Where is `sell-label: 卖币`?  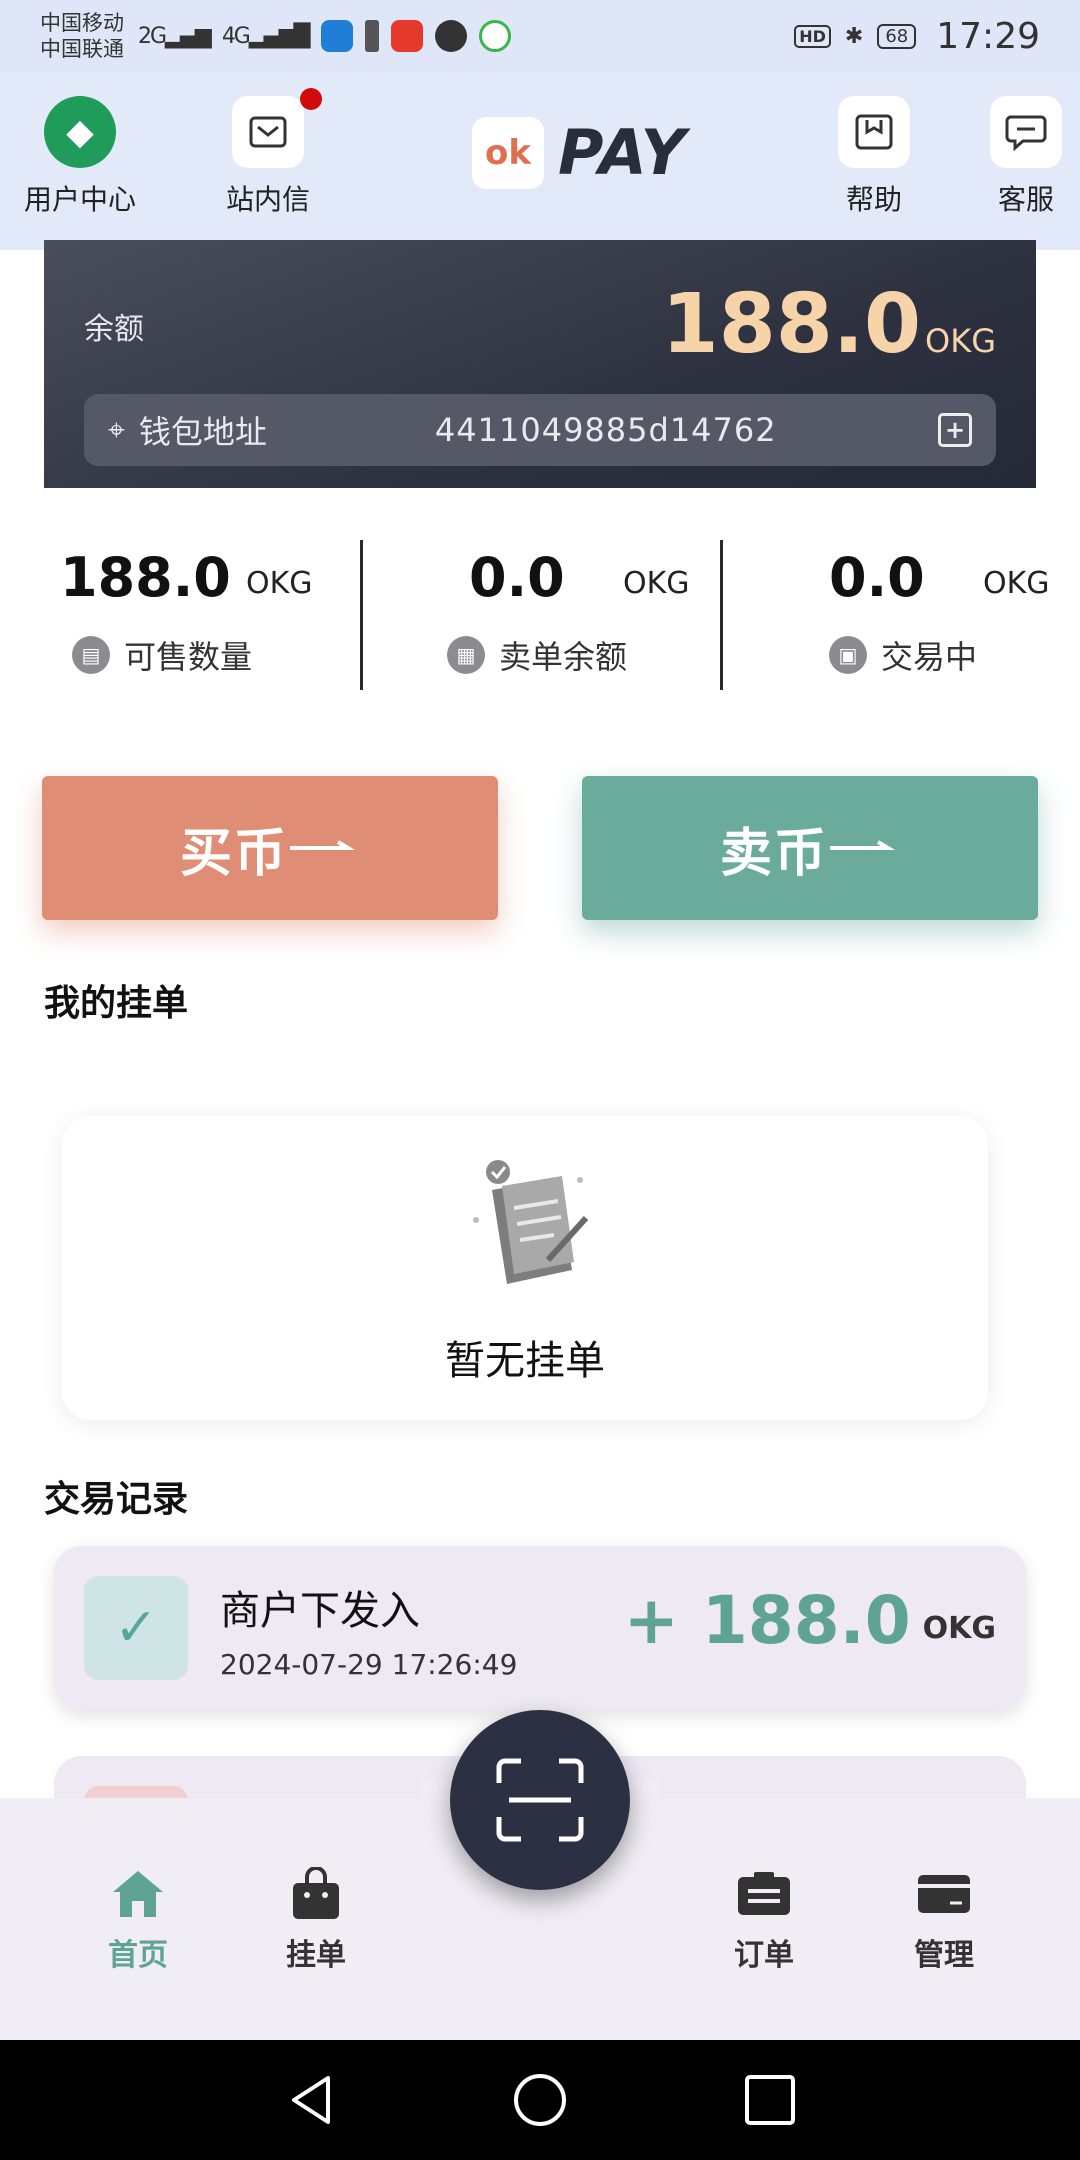
sell-label: 卖币 is located at coordinates (773, 853).